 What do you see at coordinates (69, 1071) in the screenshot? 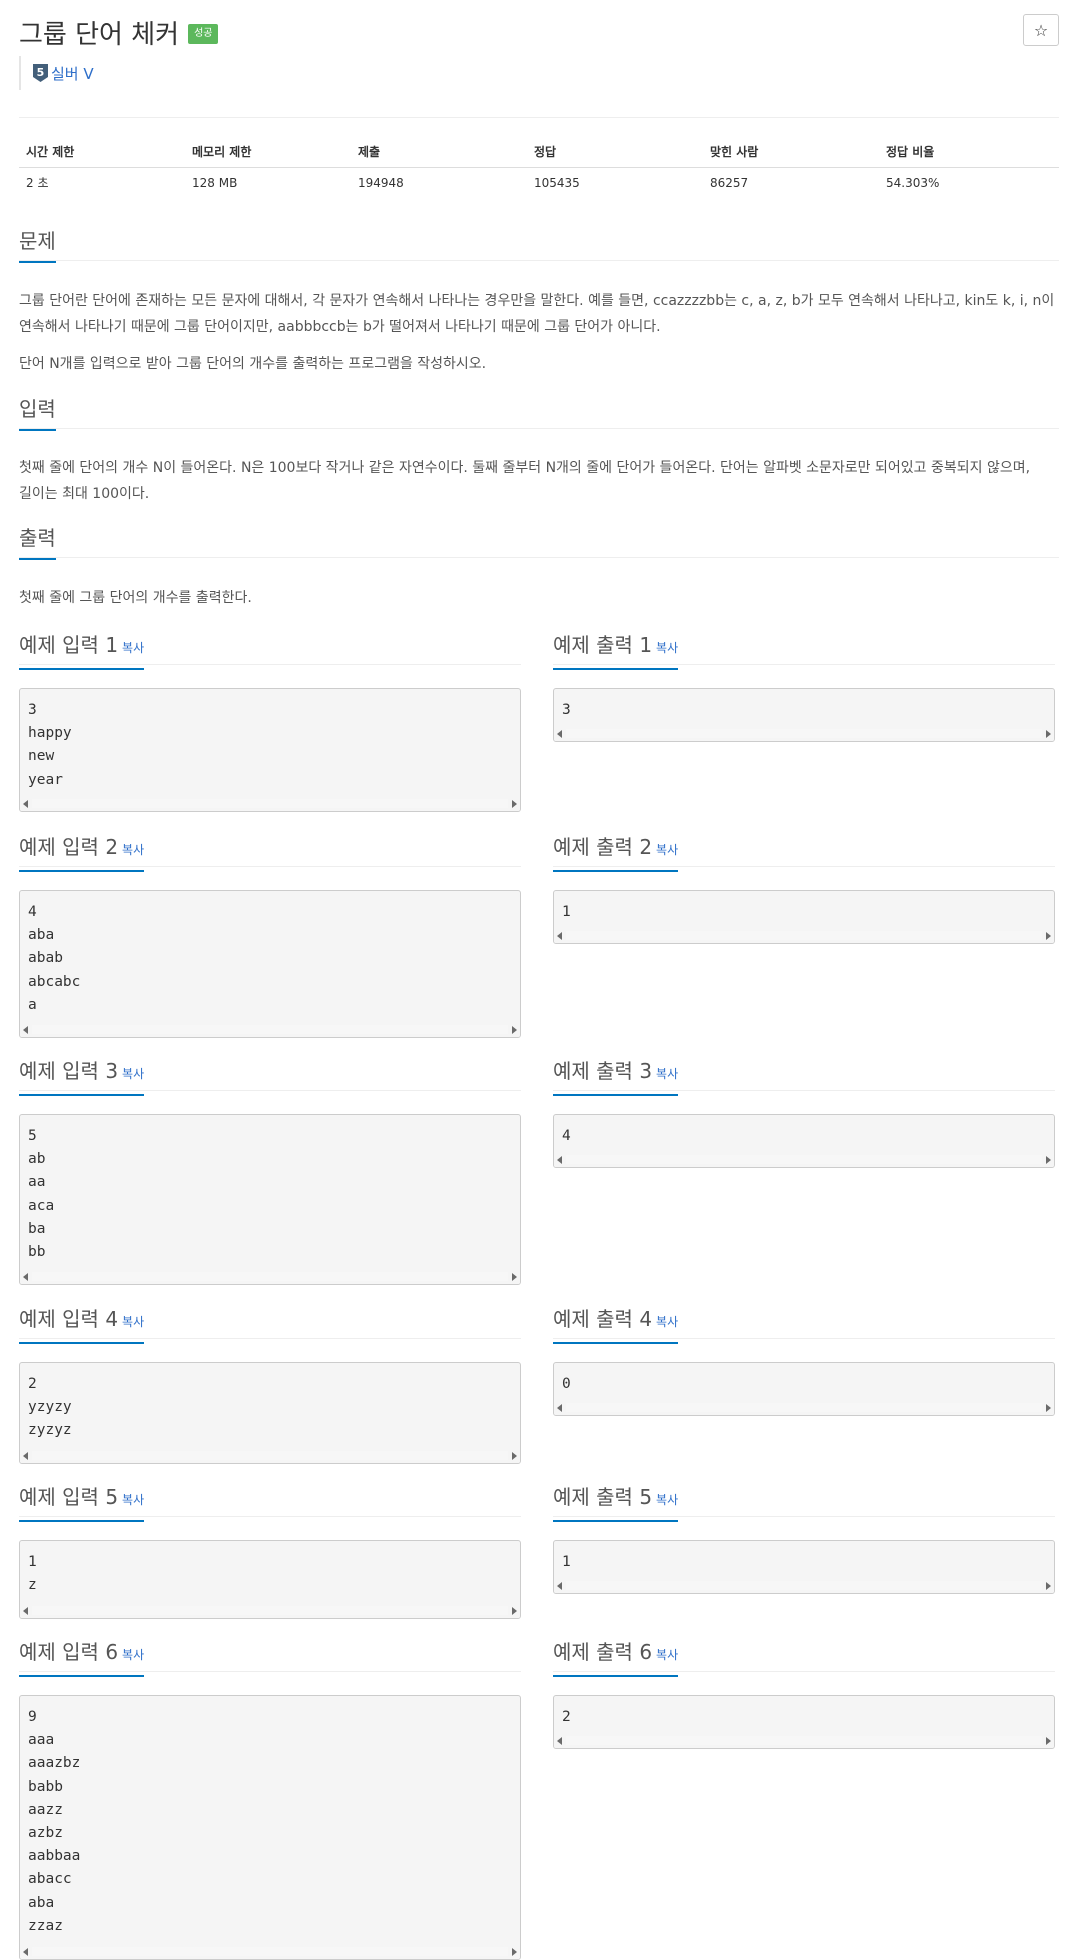
I see `example-input-3-title: 예제 입력 3` at bounding box center [69, 1071].